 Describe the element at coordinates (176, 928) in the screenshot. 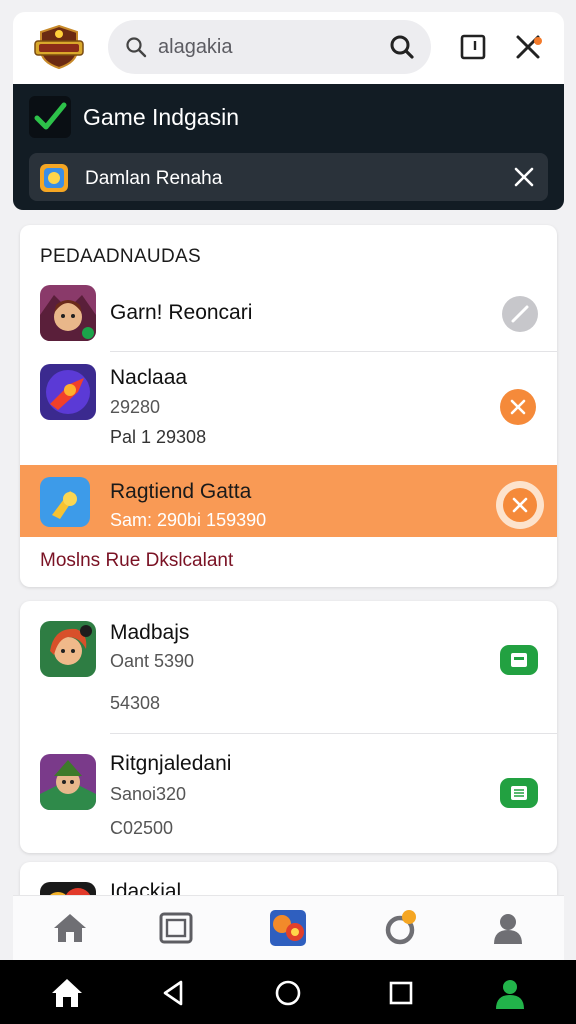

I see `library-icon` at that location.